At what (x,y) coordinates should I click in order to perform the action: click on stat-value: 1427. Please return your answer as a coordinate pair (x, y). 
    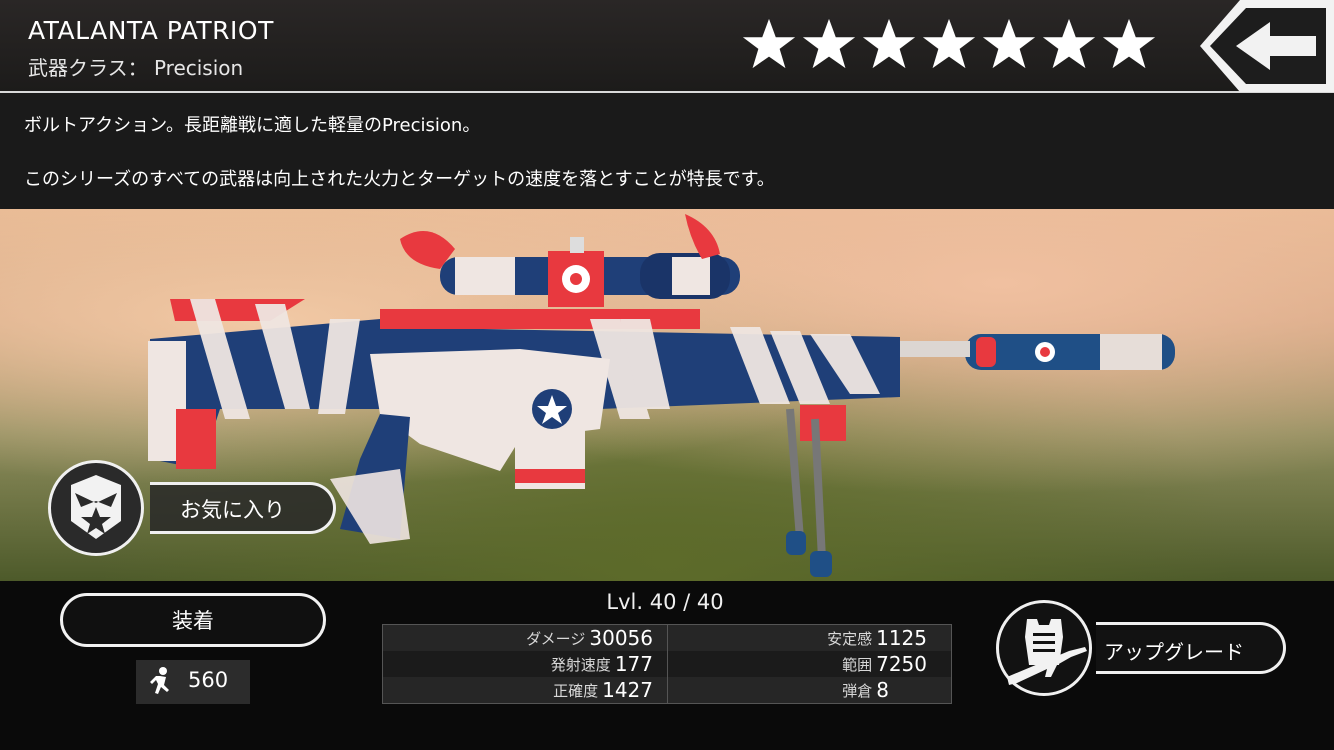
    Looking at the image, I should click on (627, 690).